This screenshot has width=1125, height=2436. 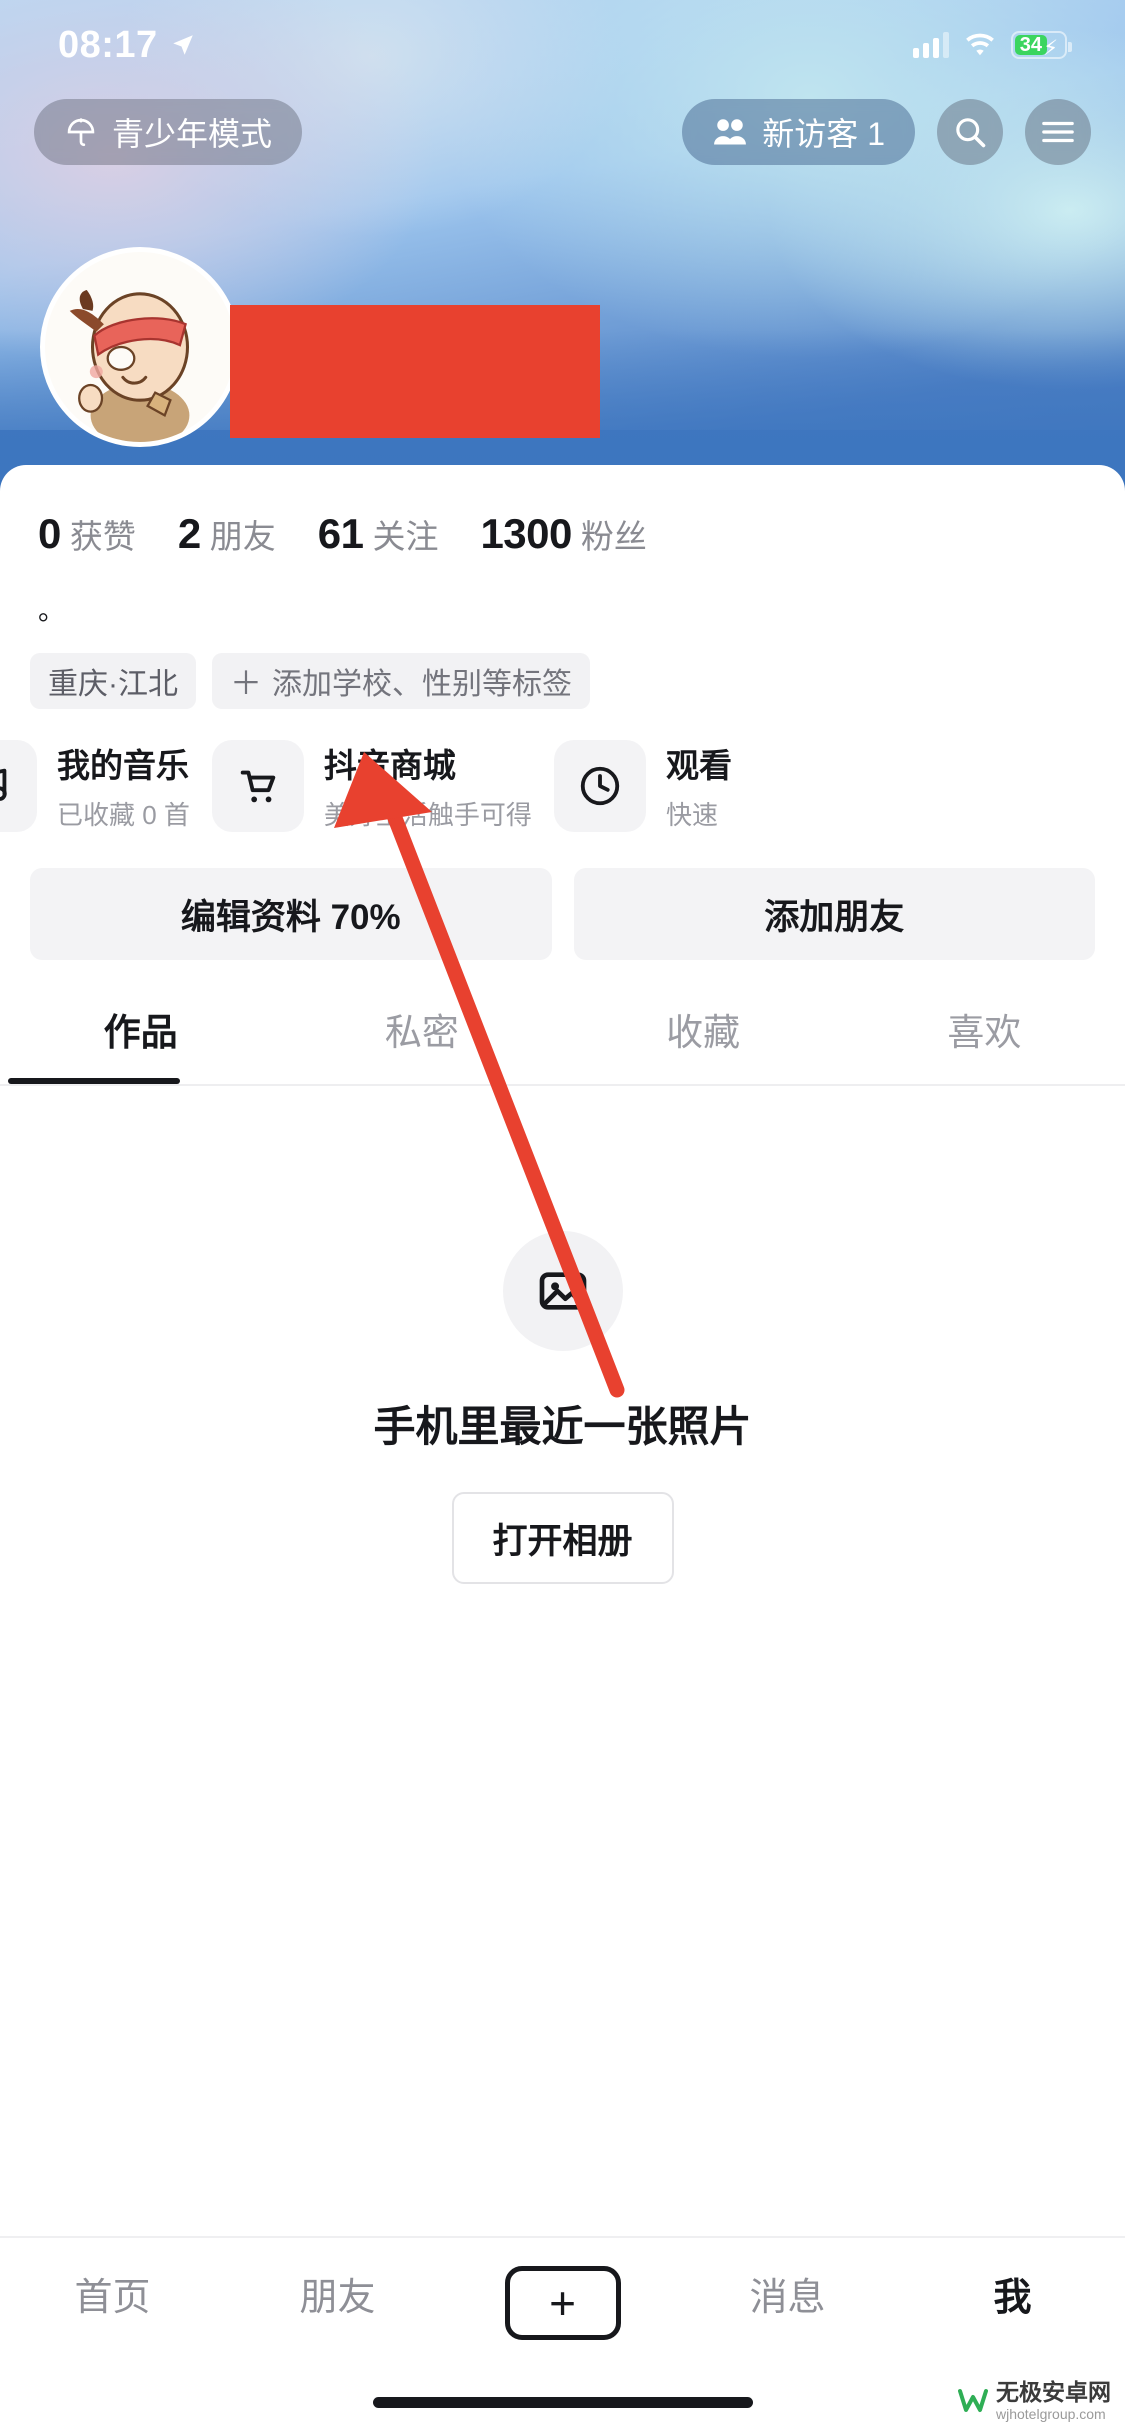 I want to click on plus-icon: ＋, so click(x=246, y=683).